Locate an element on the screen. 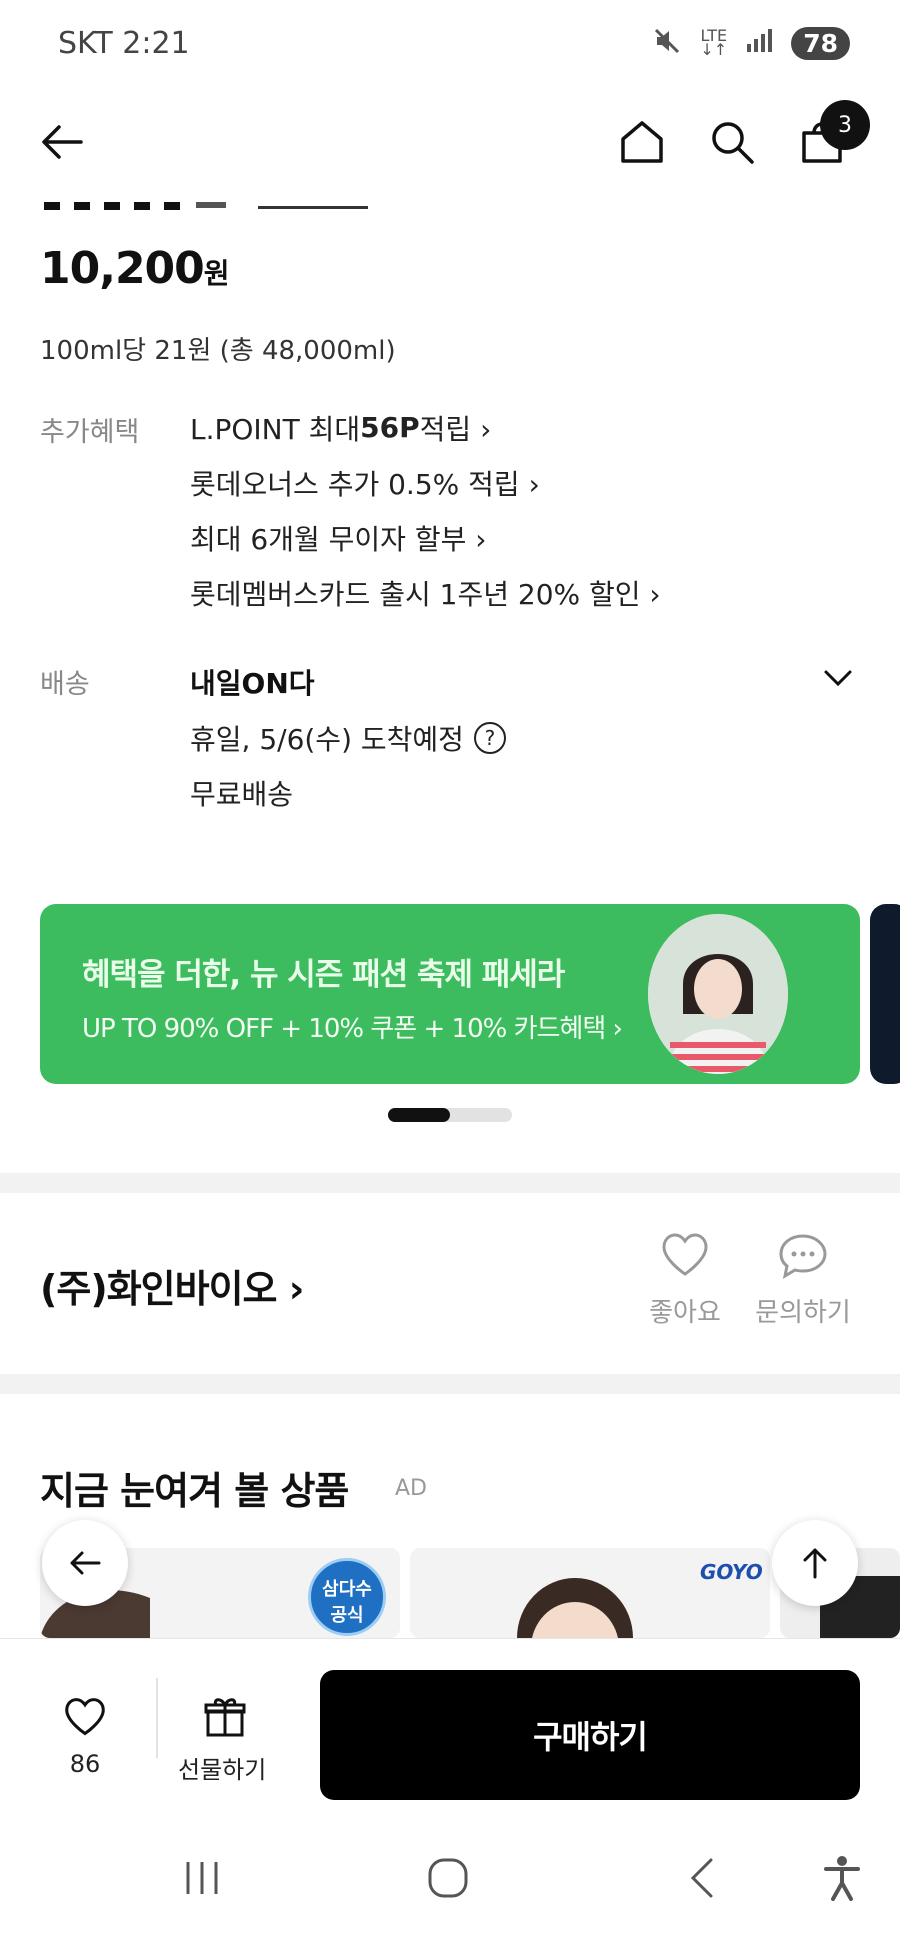 The image size is (900, 1950). wishlist-count: 86 is located at coordinates (85, 1764).